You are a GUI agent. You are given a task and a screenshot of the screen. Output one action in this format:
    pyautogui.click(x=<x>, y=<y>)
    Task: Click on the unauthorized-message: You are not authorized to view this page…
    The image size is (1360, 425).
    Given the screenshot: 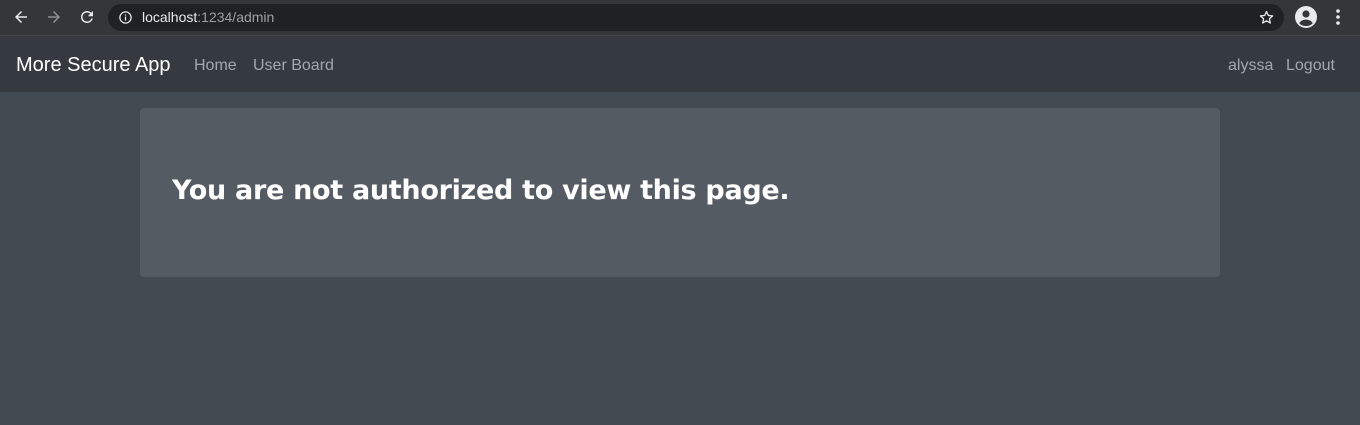 What is the action you would take?
    pyautogui.click(x=481, y=190)
    